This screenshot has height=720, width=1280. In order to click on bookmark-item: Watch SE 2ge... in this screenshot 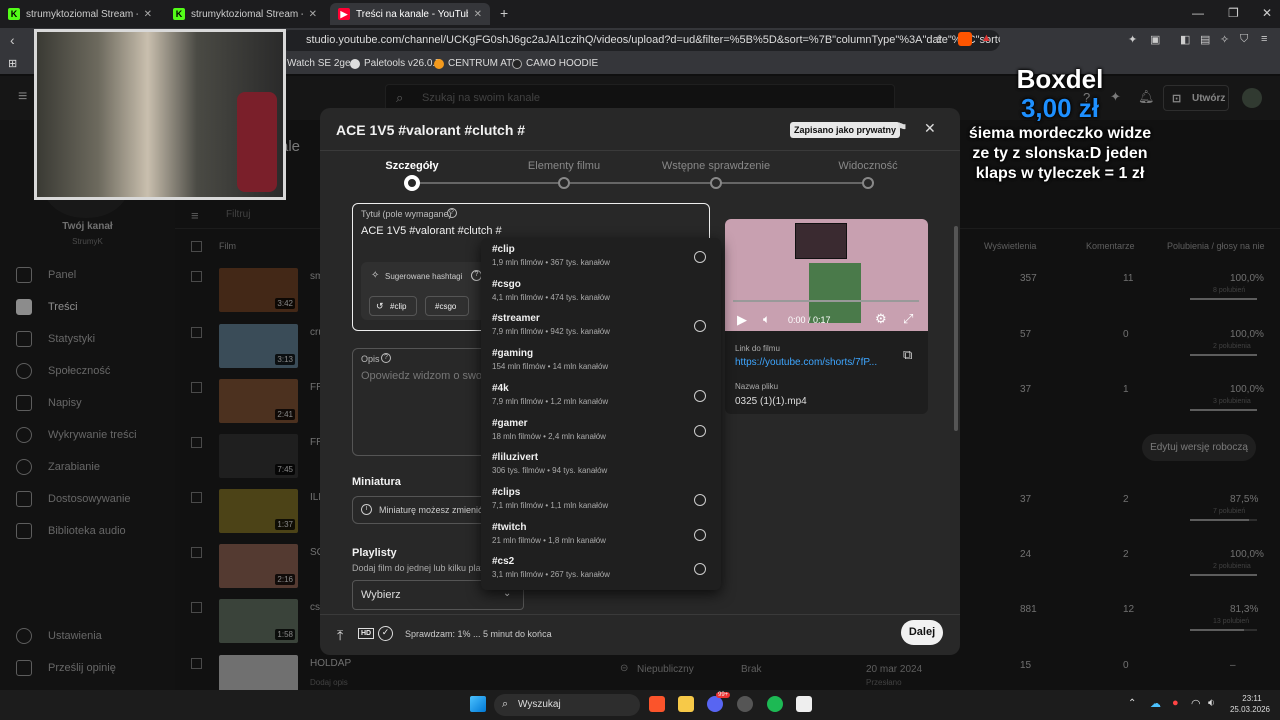, I will do `click(323, 63)`.